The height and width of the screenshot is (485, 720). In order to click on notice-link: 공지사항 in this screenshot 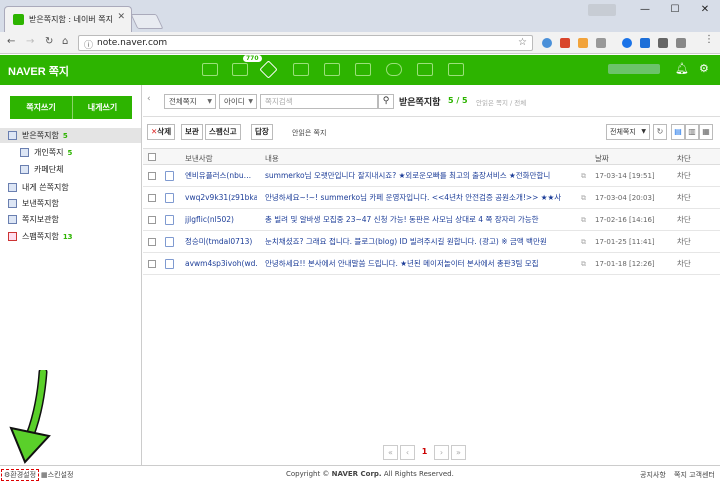, I will do `click(653, 475)`.